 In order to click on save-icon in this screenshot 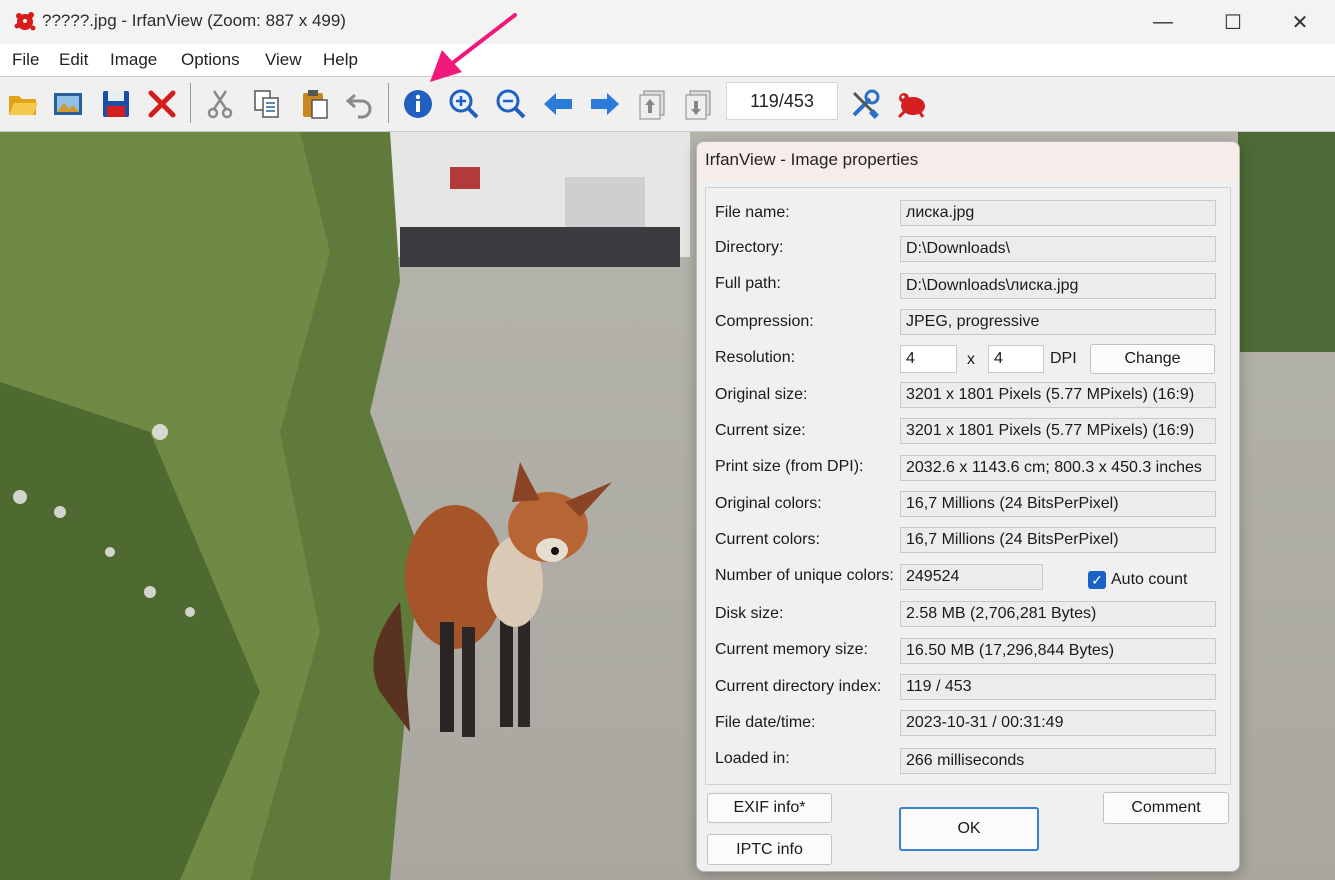, I will do `click(116, 104)`.